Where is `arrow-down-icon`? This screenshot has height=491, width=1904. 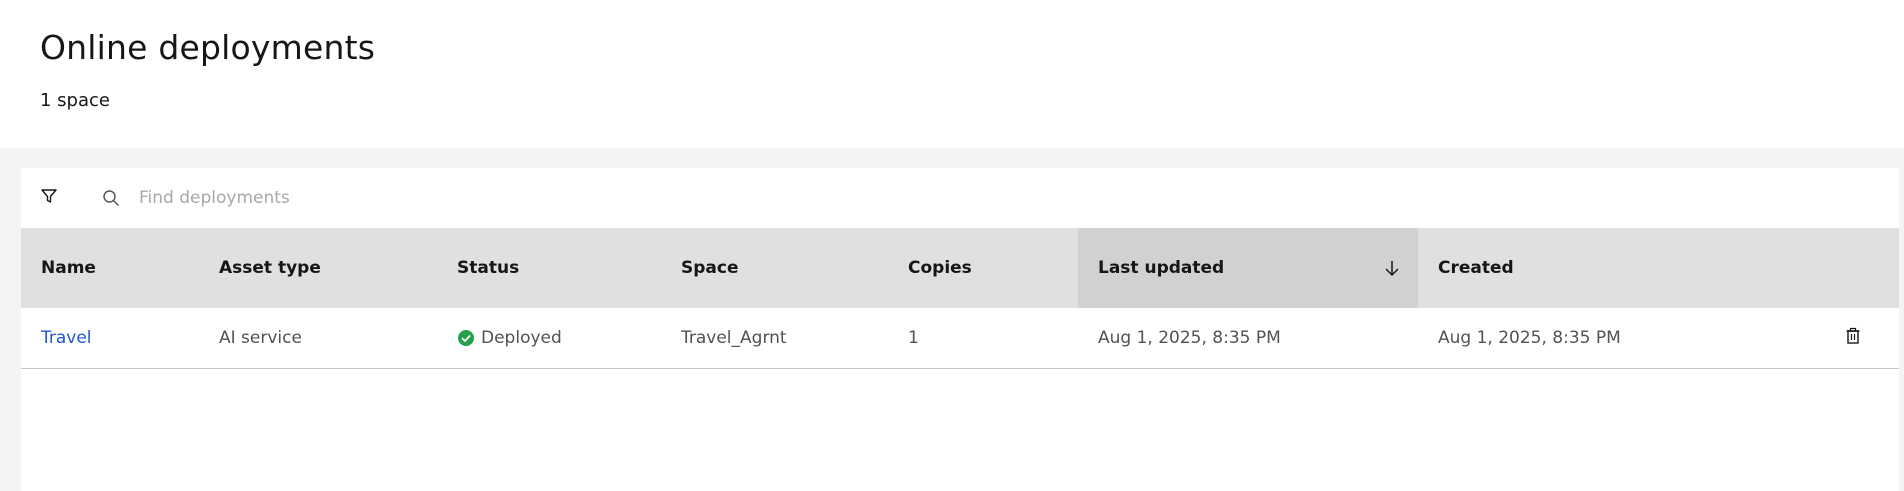
arrow-down-icon is located at coordinates (1392, 268).